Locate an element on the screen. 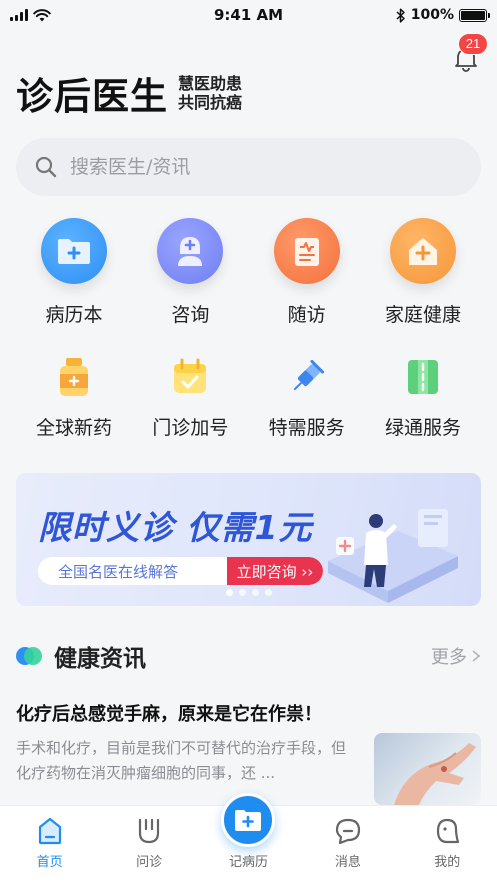 The width and height of the screenshot is (497, 883). tab-label: 消息 is located at coordinates (347, 862).